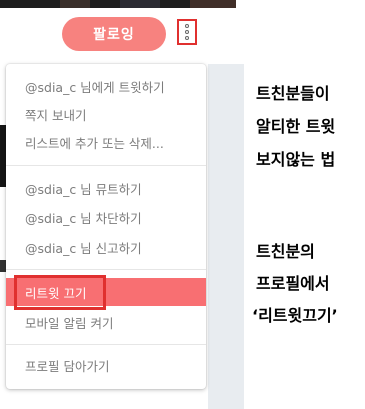 The width and height of the screenshot is (365, 409). I want to click on page-background-band, so click(226, 236).